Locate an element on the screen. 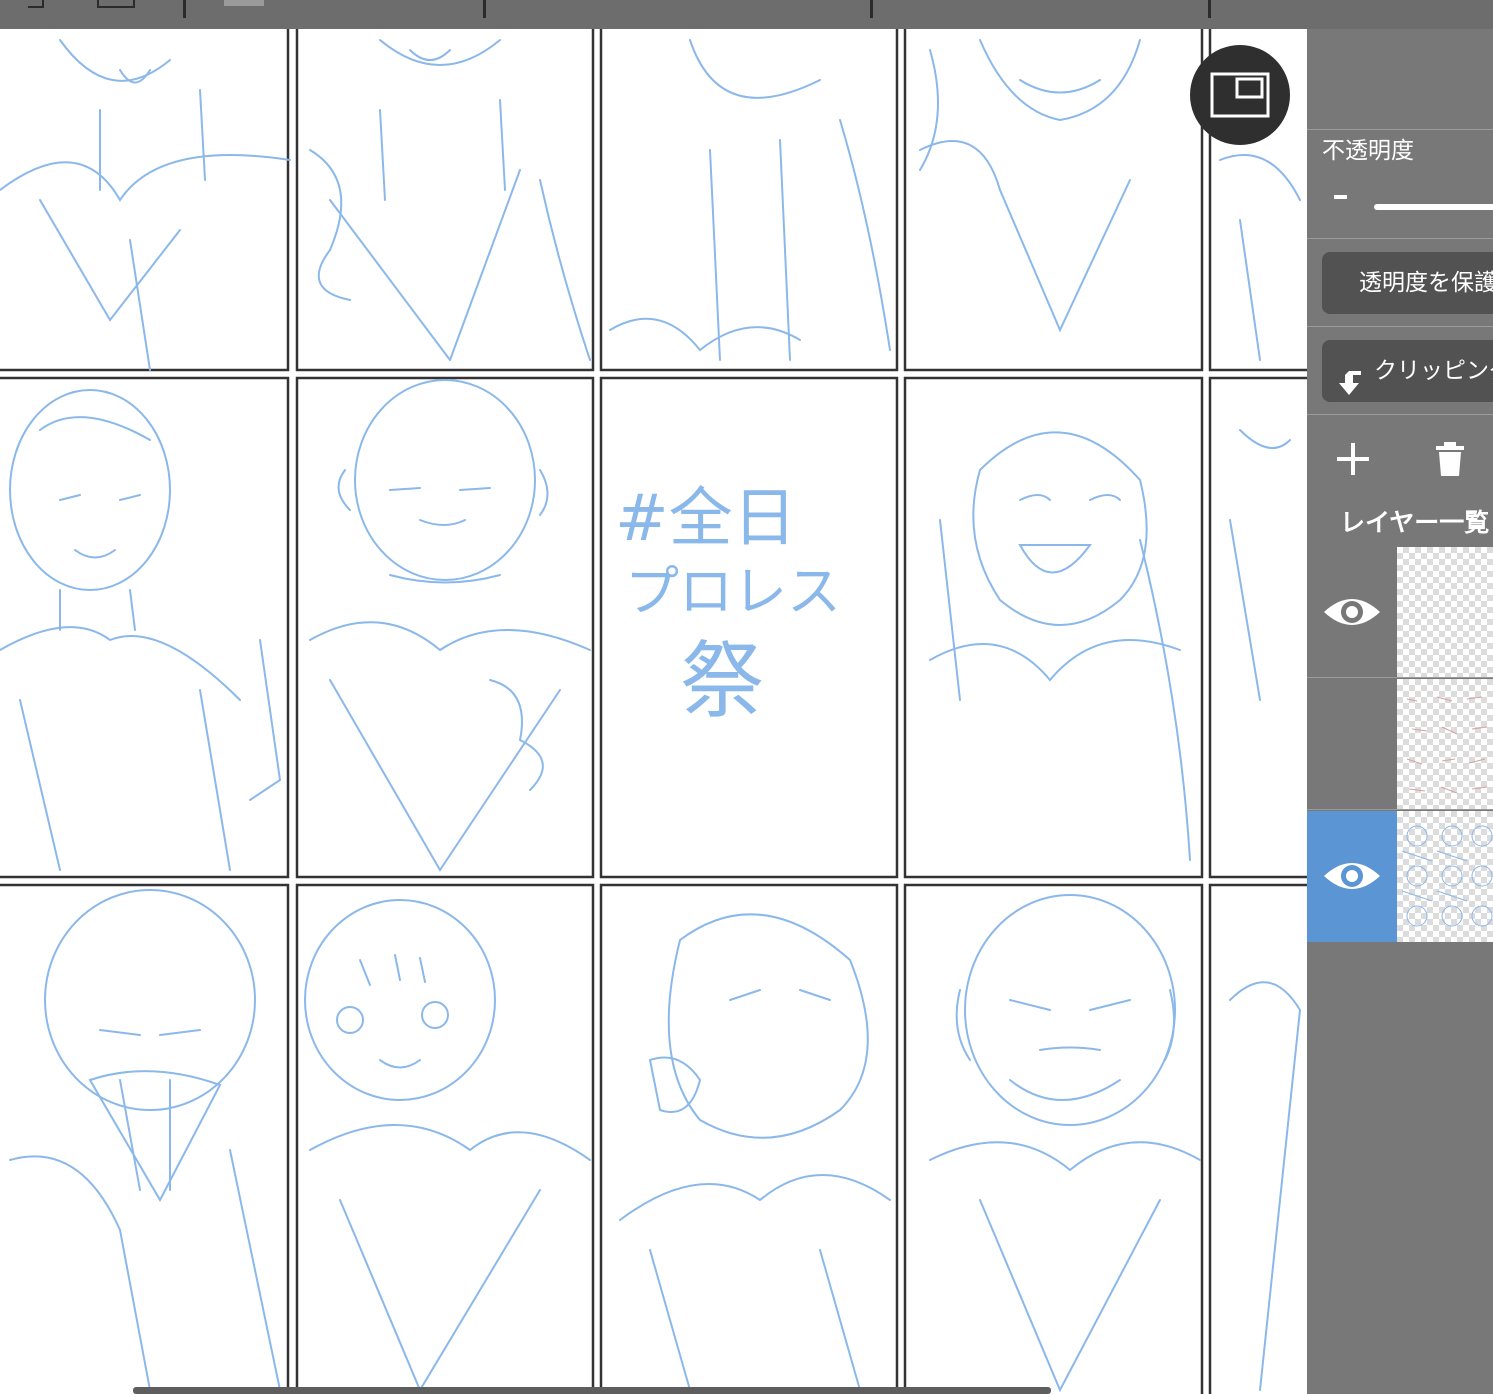  panel-note-line: プロレス is located at coordinates (733, 591).